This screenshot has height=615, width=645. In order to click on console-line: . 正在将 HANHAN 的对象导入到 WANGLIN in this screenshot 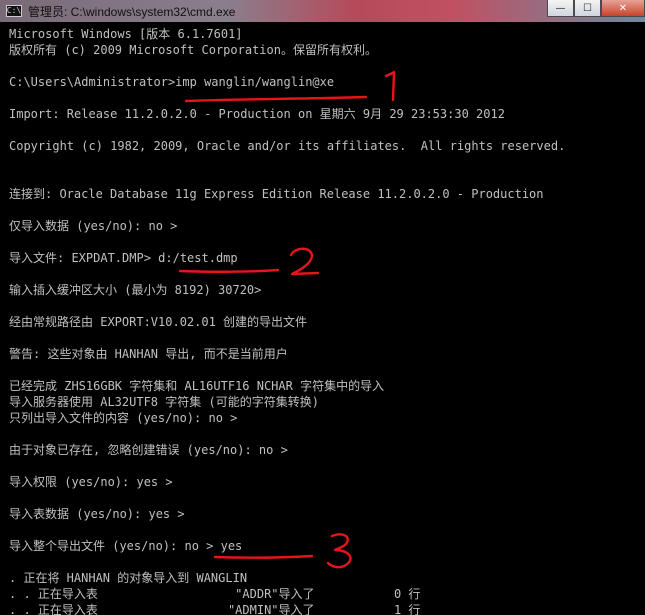, I will do `click(128, 578)`.